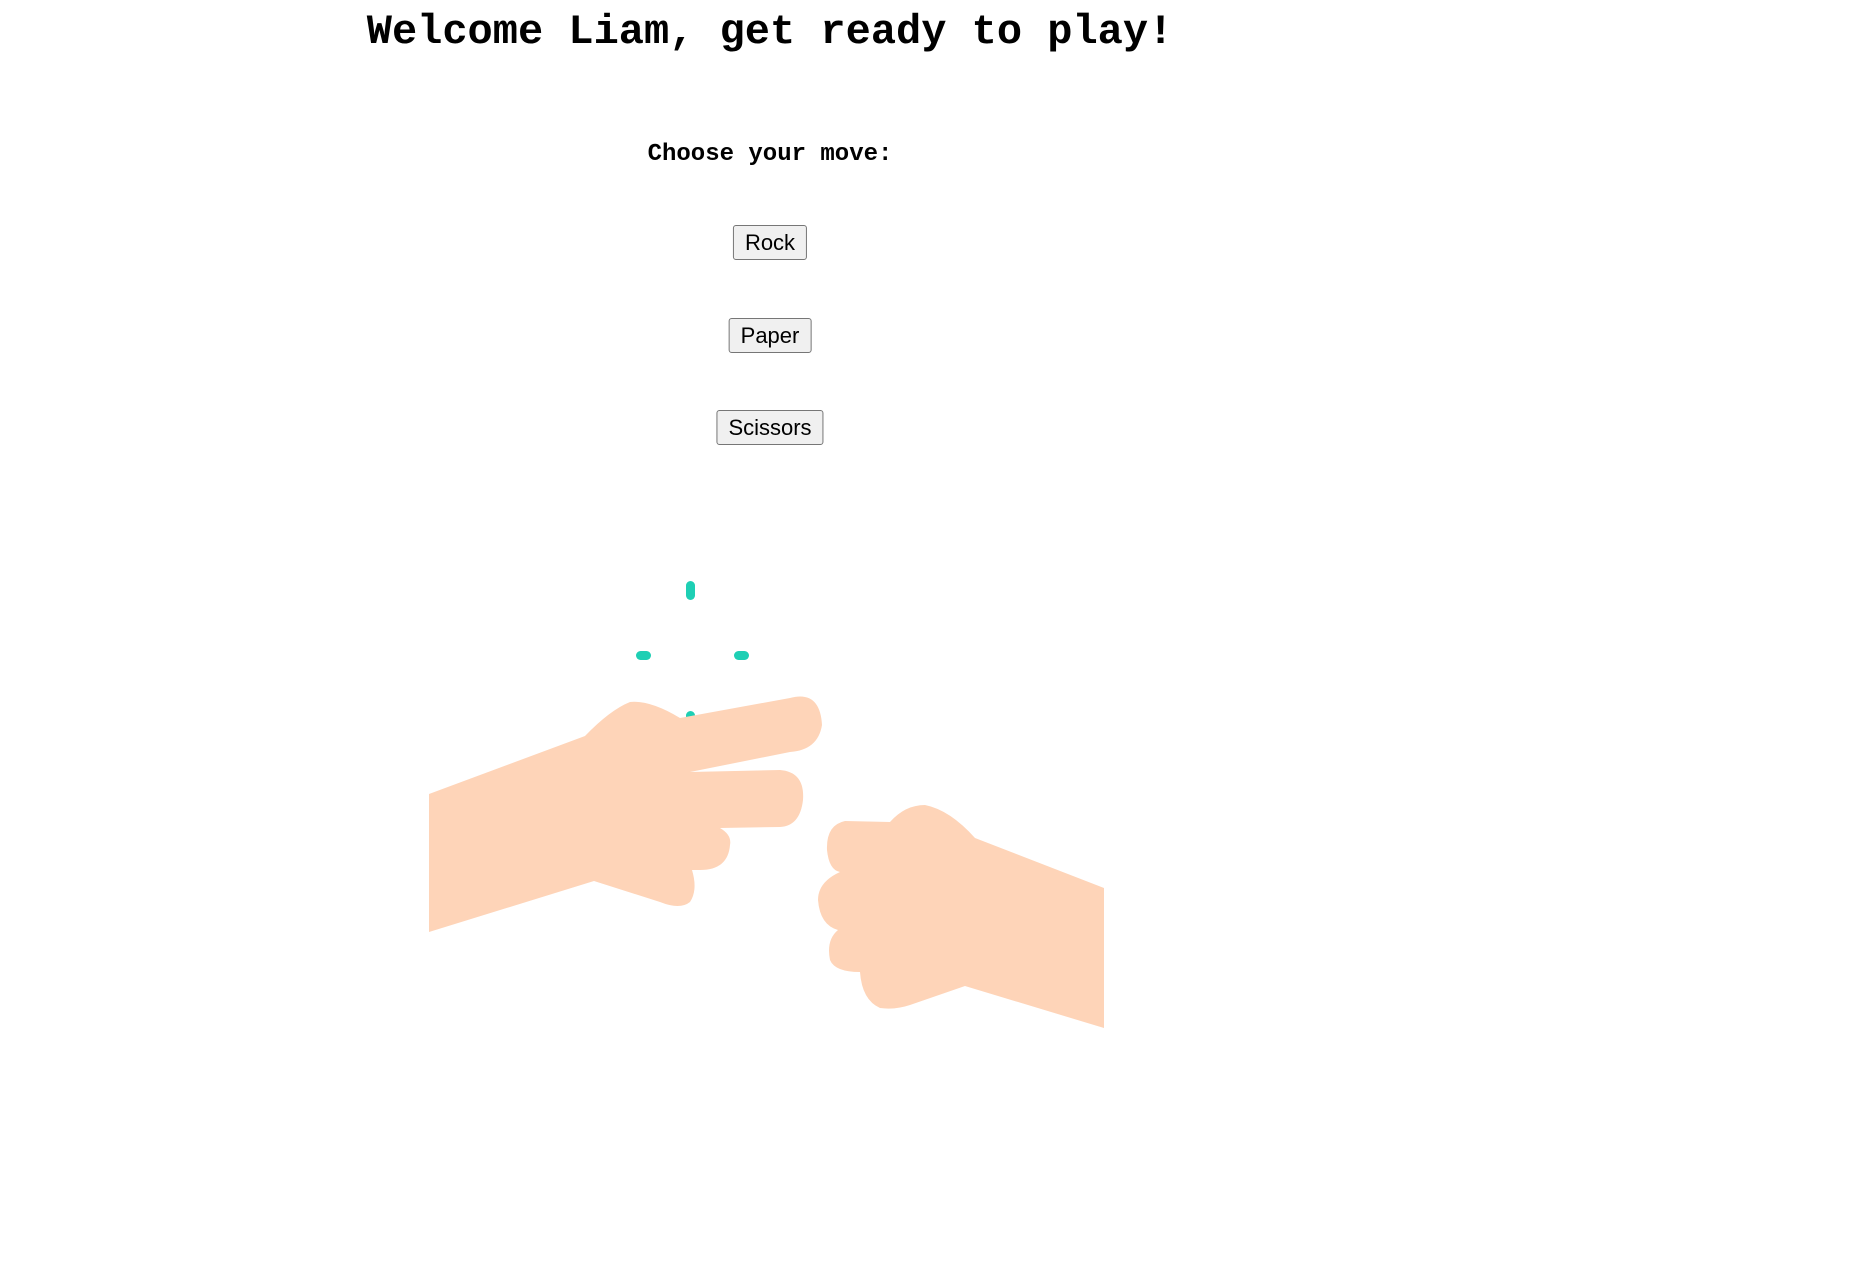 The image size is (1856, 1288). I want to click on scissors-button: Scissors, so click(770, 427).